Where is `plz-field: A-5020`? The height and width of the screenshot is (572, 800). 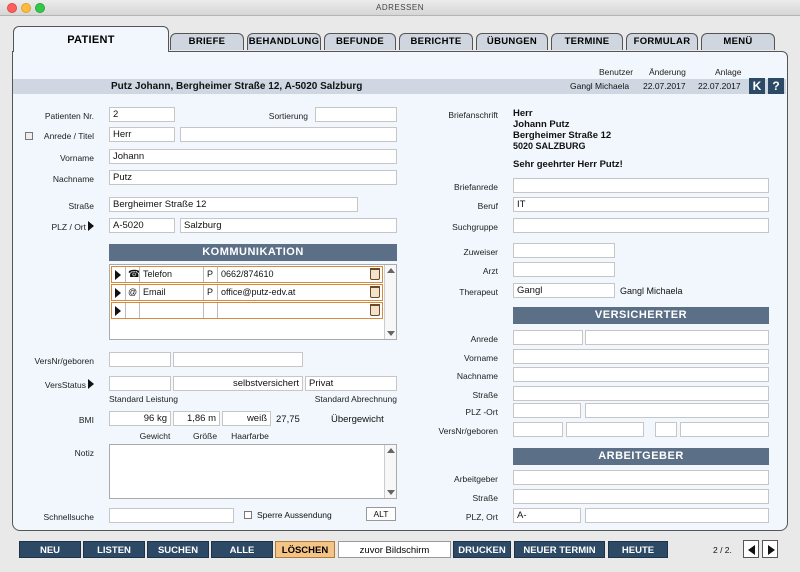
plz-field: A-5020 is located at coordinates (142, 225).